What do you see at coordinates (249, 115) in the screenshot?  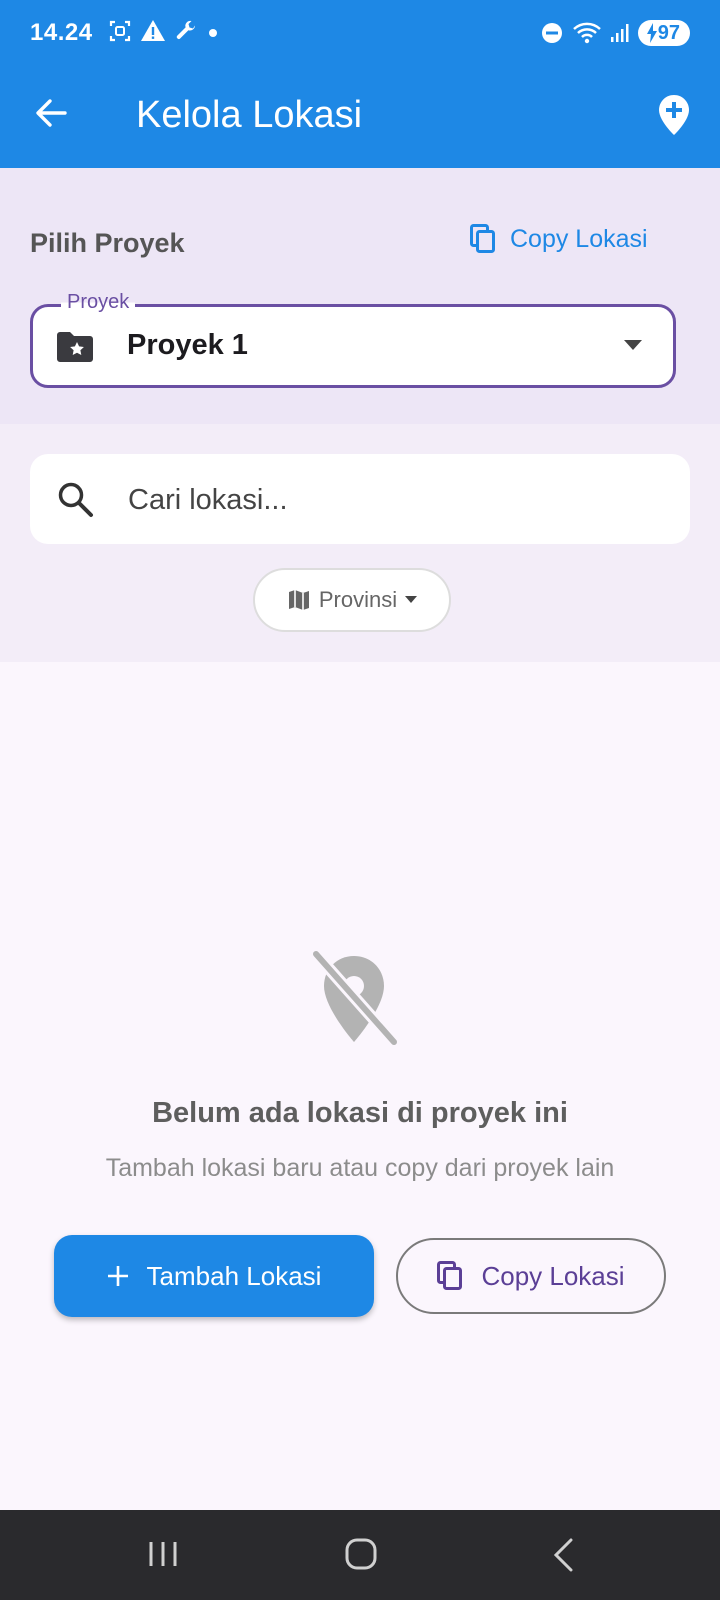 I see `page-title: Kelola Lokasi` at bounding box center [249, 115].